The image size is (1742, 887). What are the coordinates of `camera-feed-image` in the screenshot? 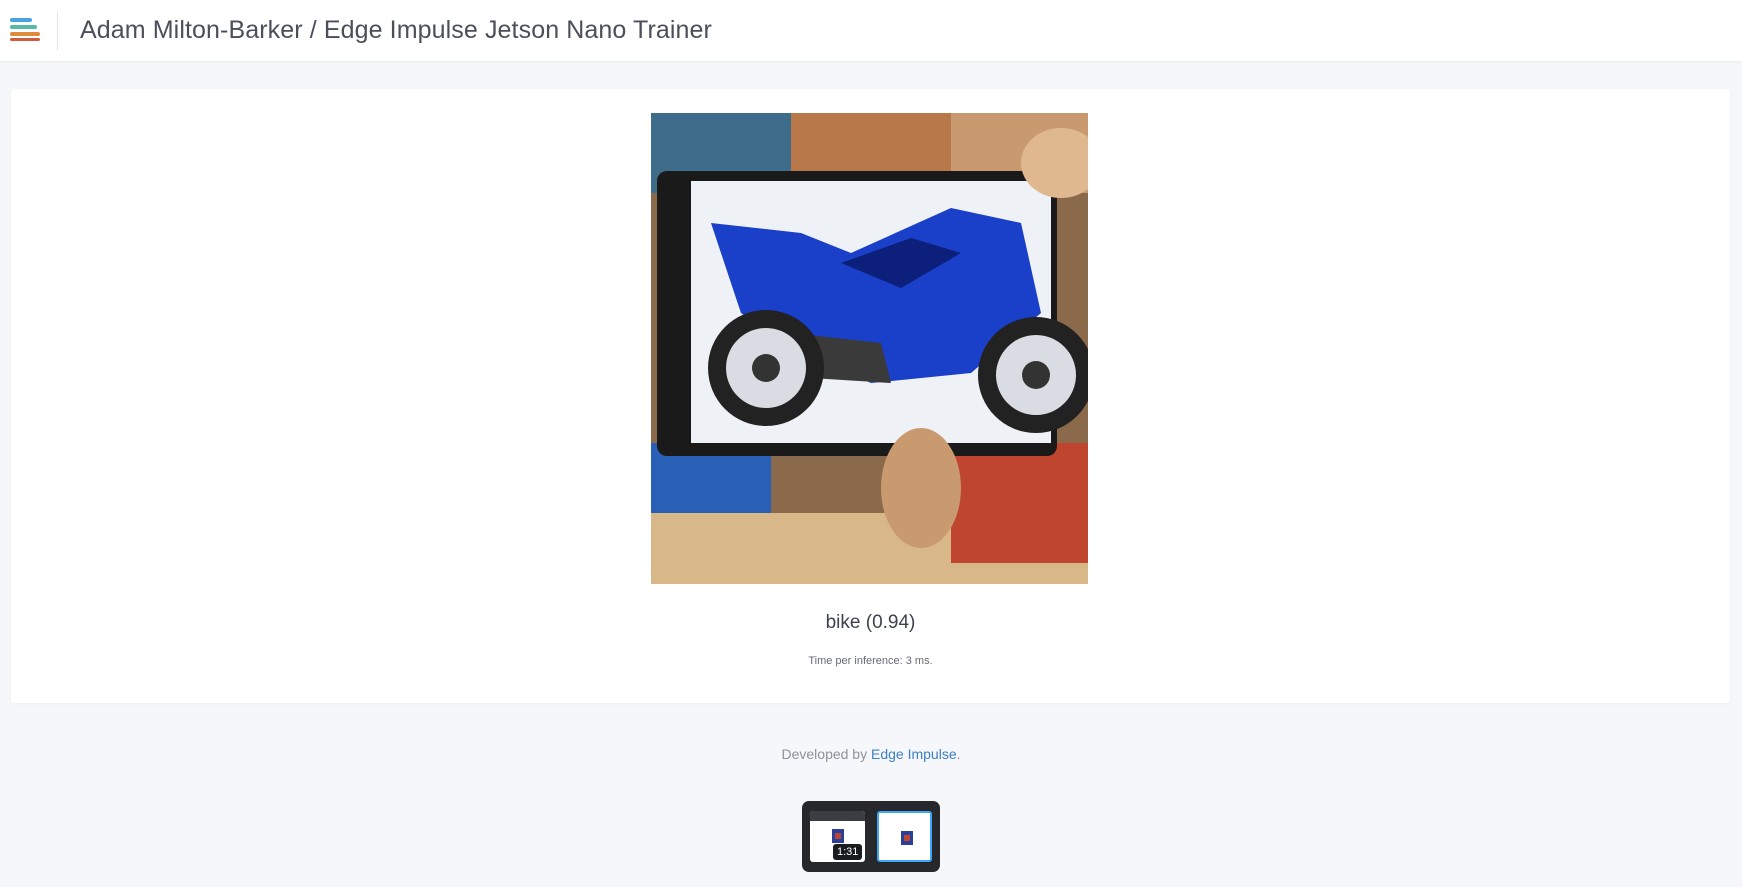 It's located at (869, 348).